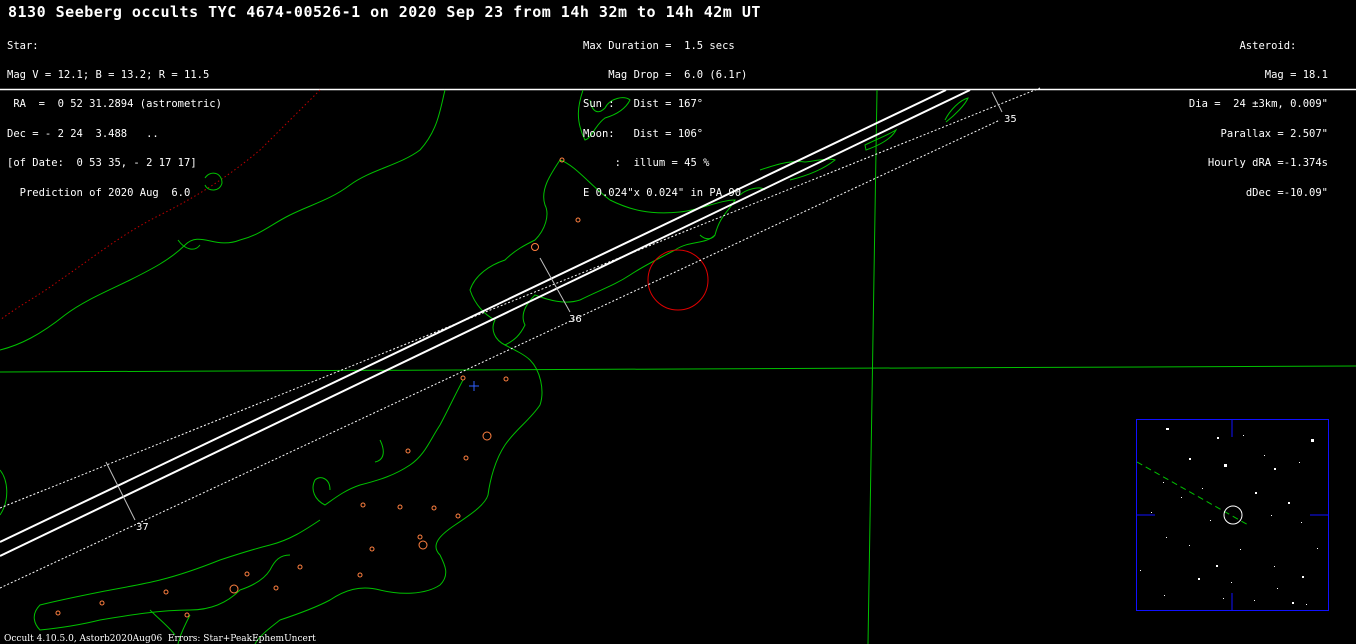  What do you see at coordinates (474, 386) in the screenshot?
I see `observer-cross-marker` at bounding box center [474, 386].